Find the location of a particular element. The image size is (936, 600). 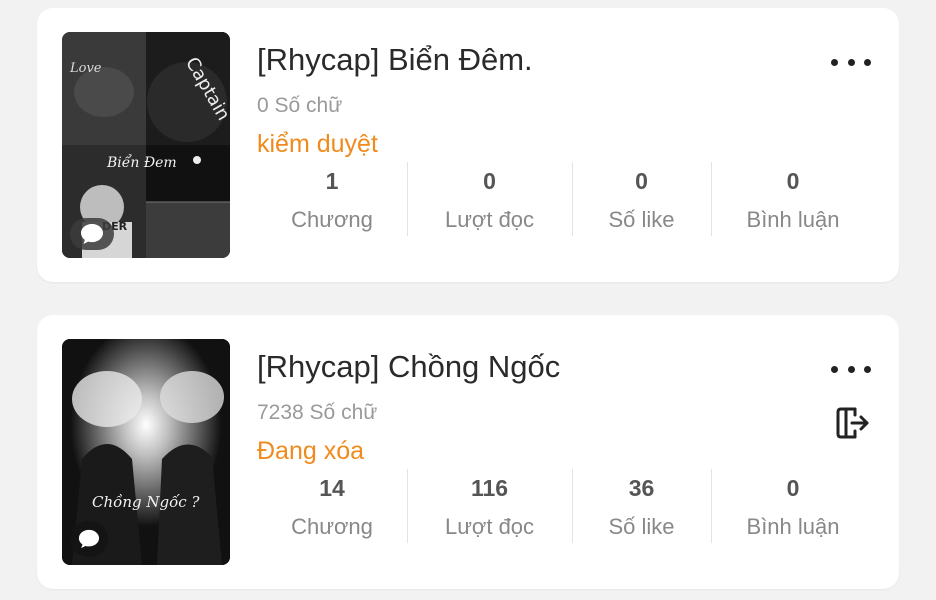

status-badge: Đang xóa is located at coordinates (311, 451).